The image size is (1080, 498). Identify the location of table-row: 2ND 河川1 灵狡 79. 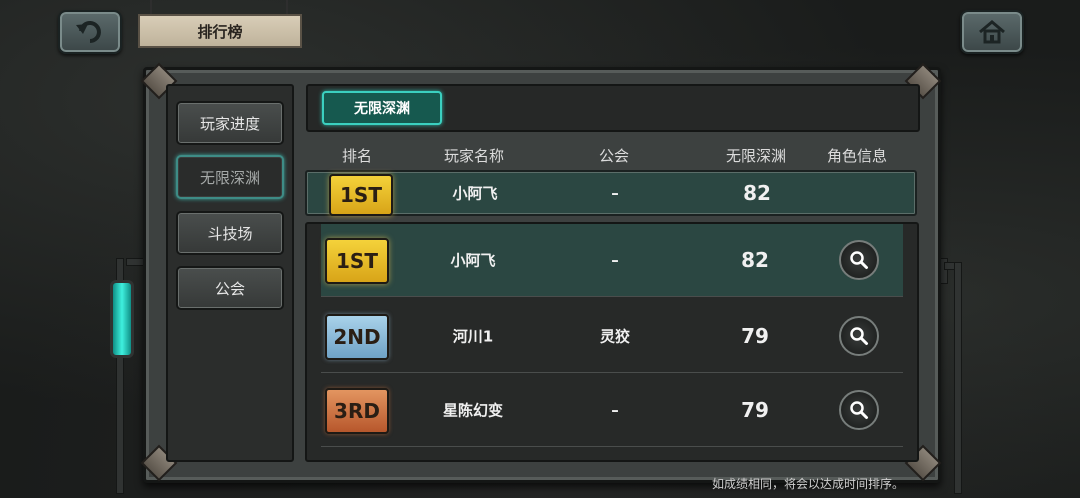
(612, 336).